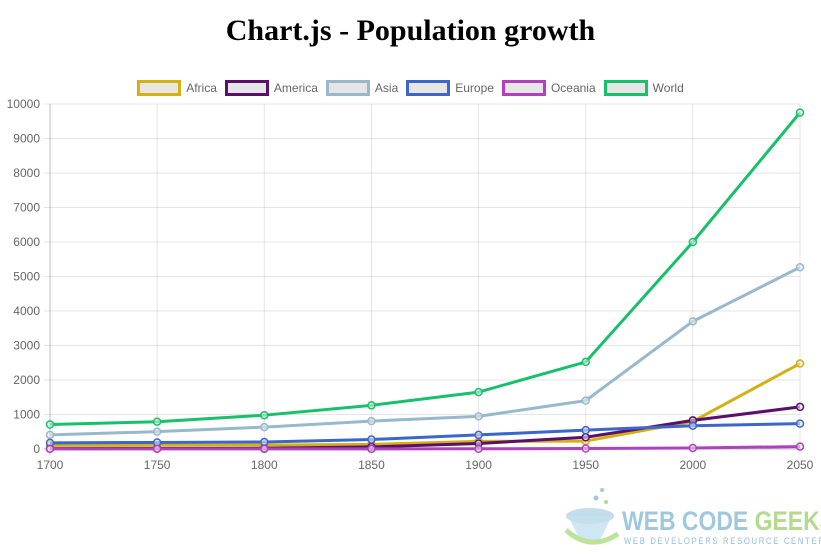  Describe the element at coordinates (688, 521) in the screenshot. I see `logo-text-part1: WEB CODE` at that location.